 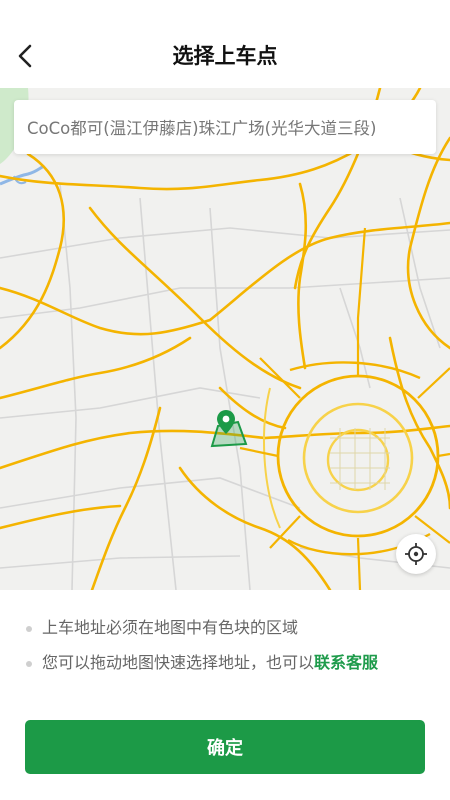 What do you see at coordinates (202, 128) in the screenshot?
I see `search-input-value: CoCo都可(温江伊藤店)珠江广场(光华大道三段)` at bounding box center [202, 128].